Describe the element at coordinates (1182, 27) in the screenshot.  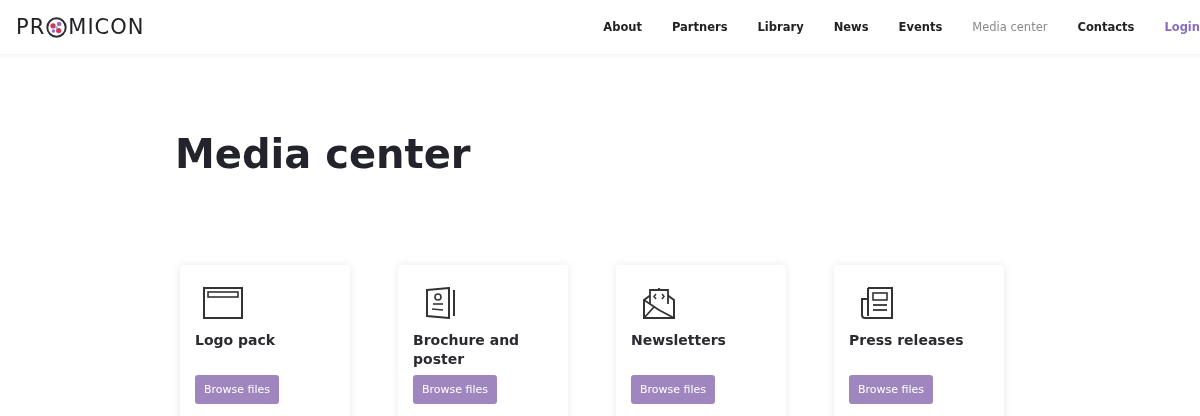
I see `login-link: Login` at that location.